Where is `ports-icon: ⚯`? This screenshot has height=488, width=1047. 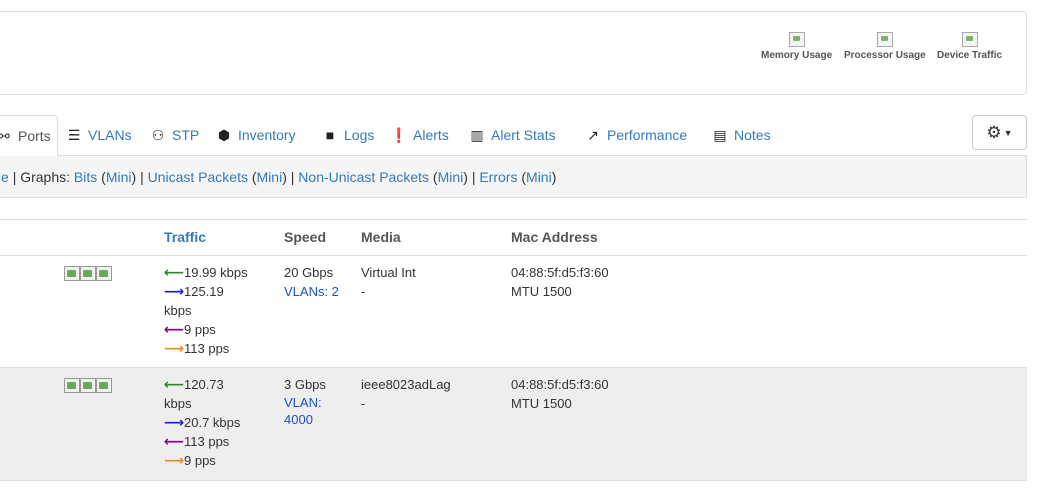
ports-icon: ⚯ is located at coordinates (5, 136).